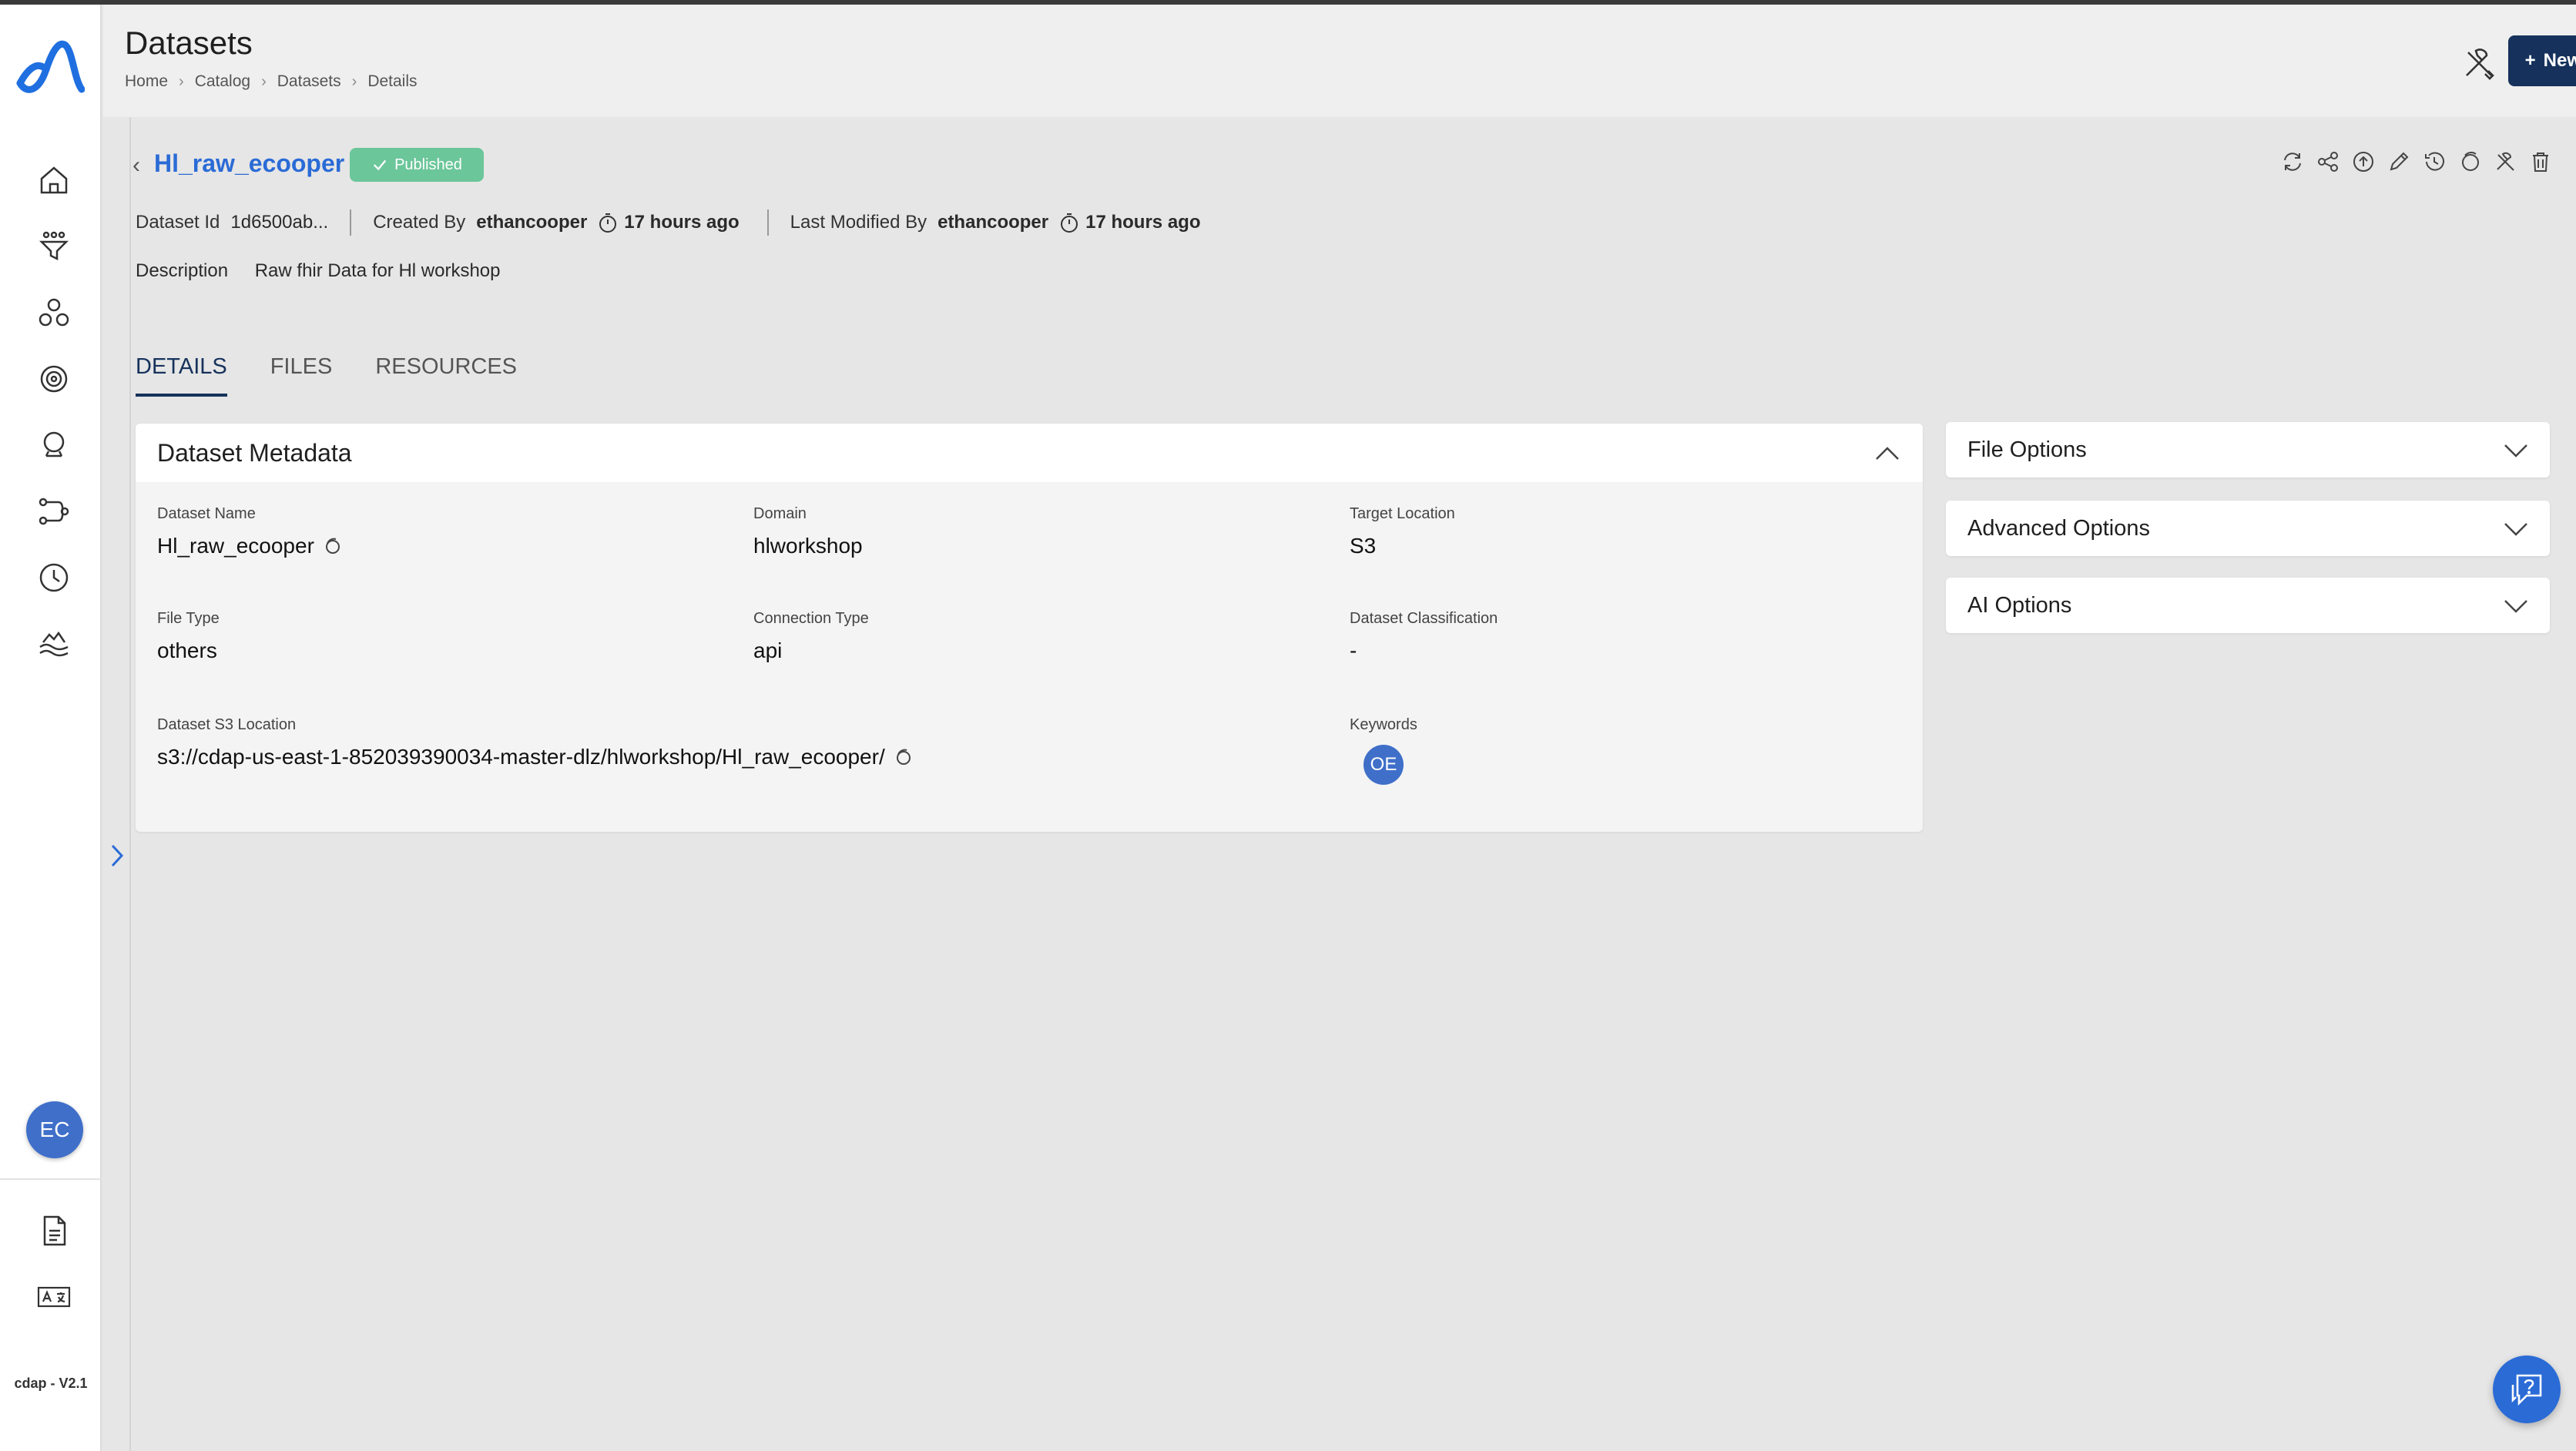 This screenshot has width=2576, height=1451. What do you see at coordinates (51, 728) in the screenshot?
I see `sidebar: EC cdap - V2.1` at bounding box center [51, 728].